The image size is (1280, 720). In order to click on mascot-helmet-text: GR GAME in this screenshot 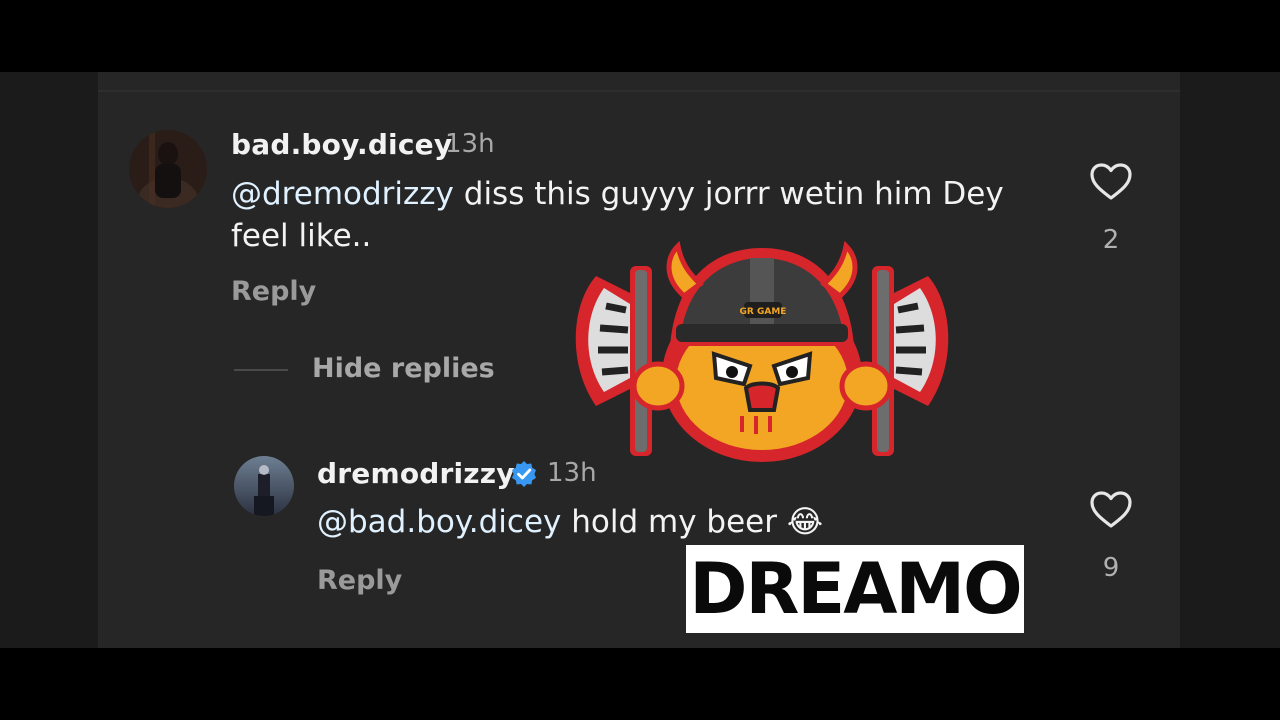, I will do `click(763, 312)`.